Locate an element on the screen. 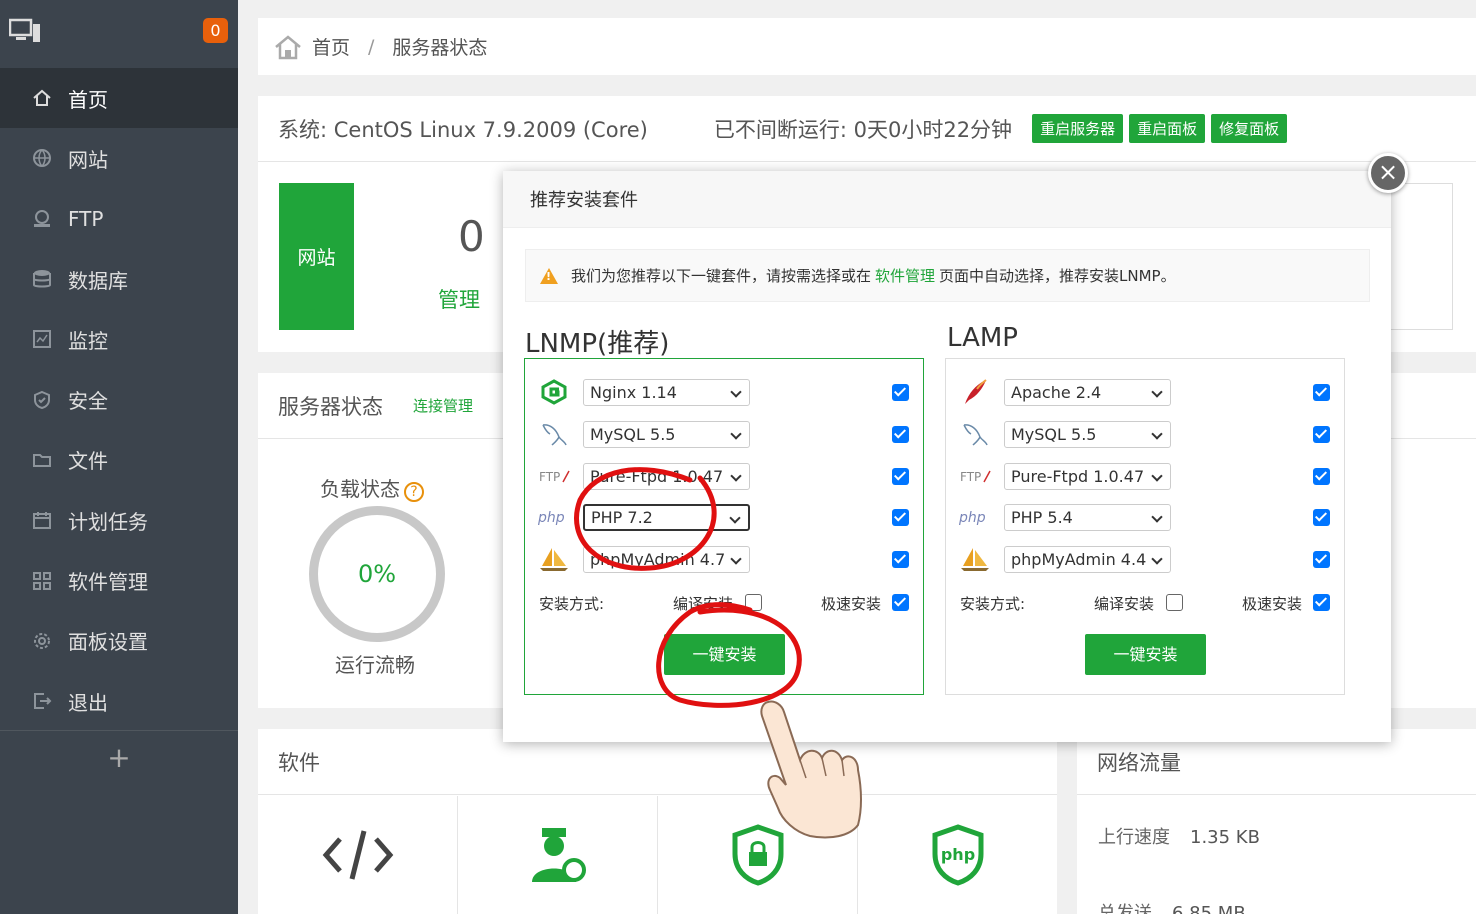 The width and height of the screenshot is (1476, 914). admin-user-icon is located at coordinates (558, 855).